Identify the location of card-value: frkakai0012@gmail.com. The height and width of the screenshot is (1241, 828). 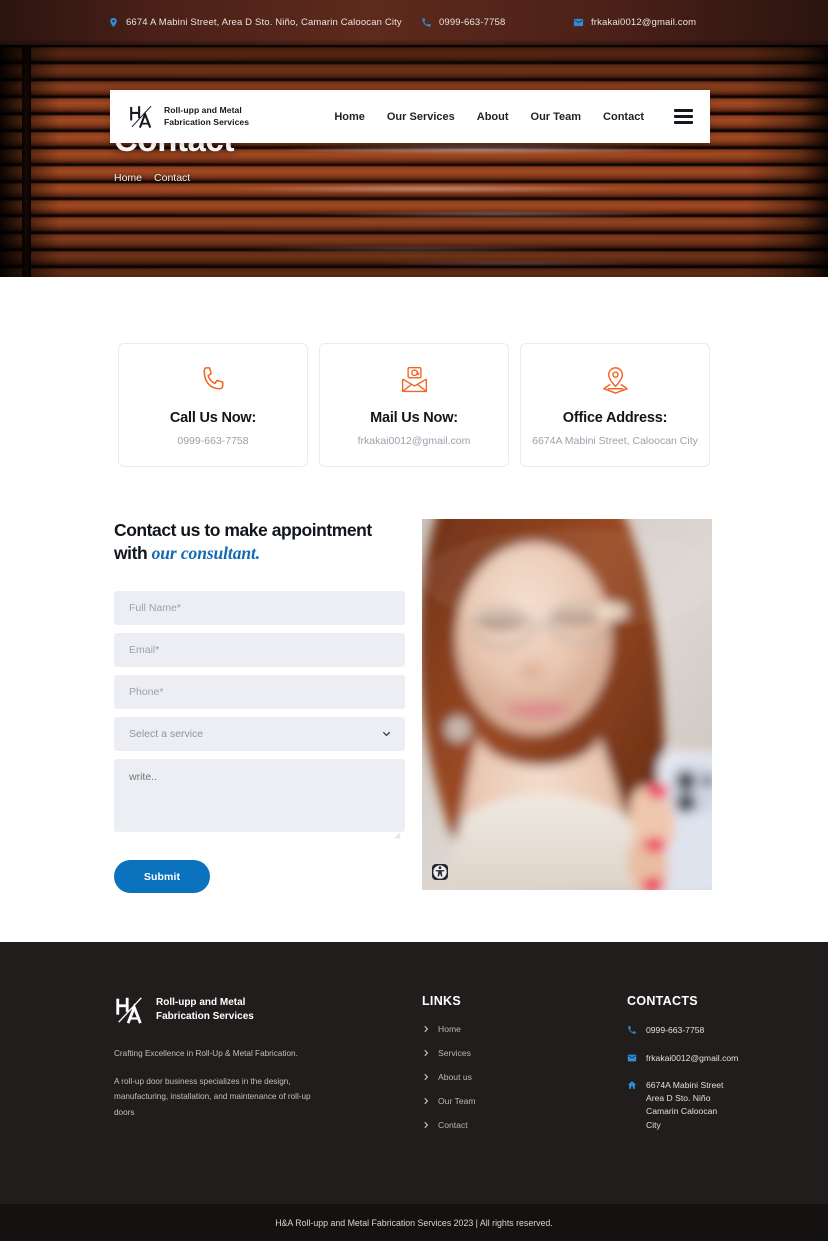
(414, 441).